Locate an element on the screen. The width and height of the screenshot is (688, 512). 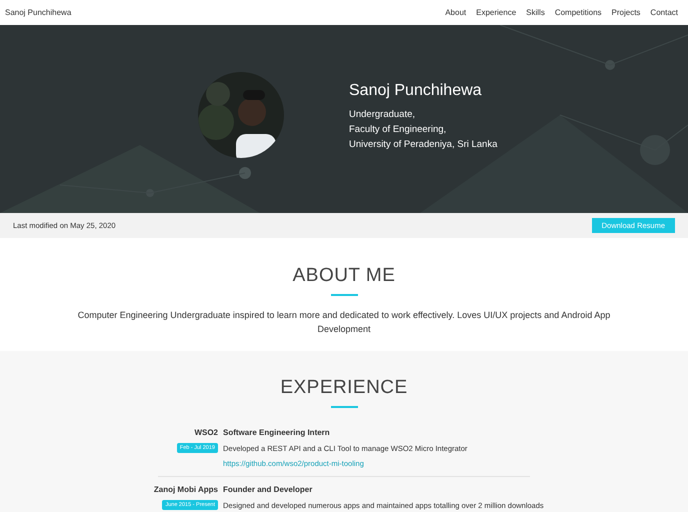
about-text: Computer Engineering Undergraduate inspired to learn more and dedicated to work effectively. Loves UI/UX projects and Android App Development is located at coordinates (344, 322).